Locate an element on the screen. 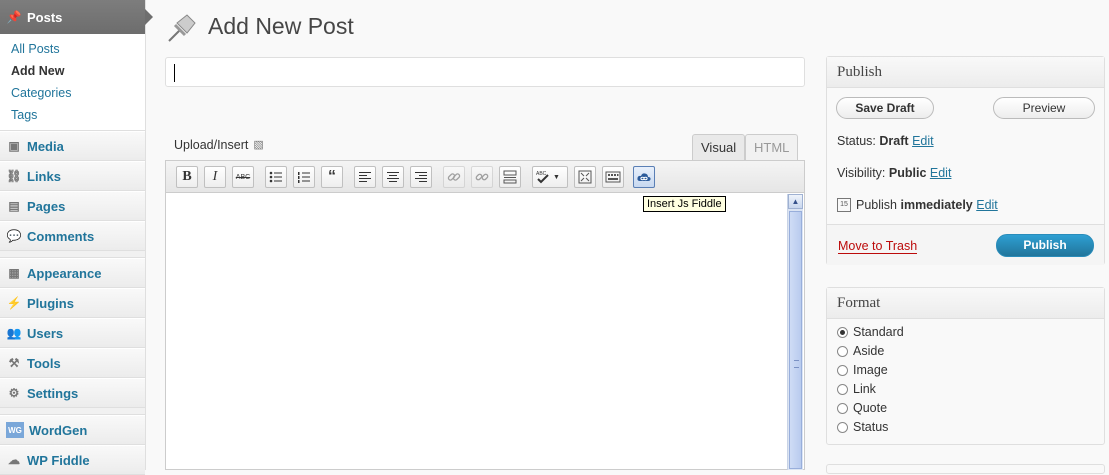  appearance-icon: ▦ is located at coordinates (14, 273).